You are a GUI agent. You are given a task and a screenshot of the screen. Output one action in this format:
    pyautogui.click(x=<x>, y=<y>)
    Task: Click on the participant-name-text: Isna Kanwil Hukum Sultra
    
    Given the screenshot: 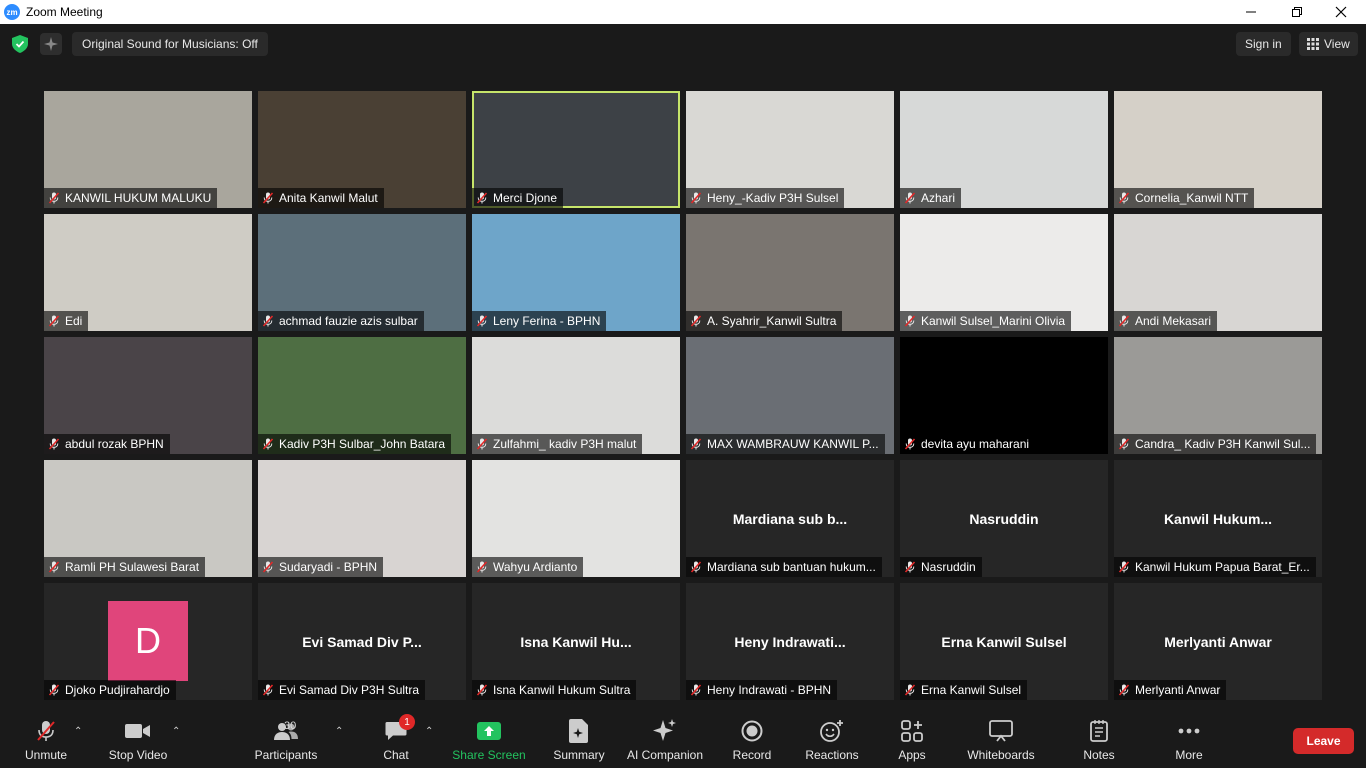 What is the action you would take?
    pyautogui.click(x=562, y=690)
    